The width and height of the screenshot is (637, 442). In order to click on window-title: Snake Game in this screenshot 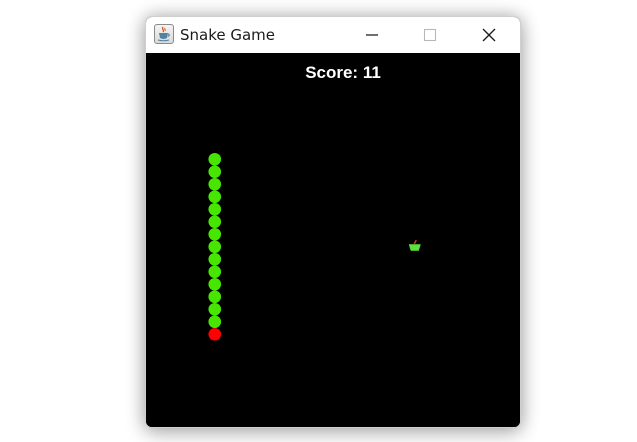, I will do `click(228, 35)`.